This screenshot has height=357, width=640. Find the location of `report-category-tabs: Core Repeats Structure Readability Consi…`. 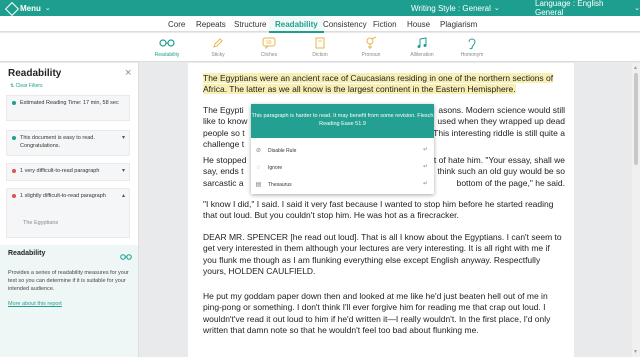

report-category-tabs: Core Repeats Structure Readability Consi… is located at coordinates (320, 24).